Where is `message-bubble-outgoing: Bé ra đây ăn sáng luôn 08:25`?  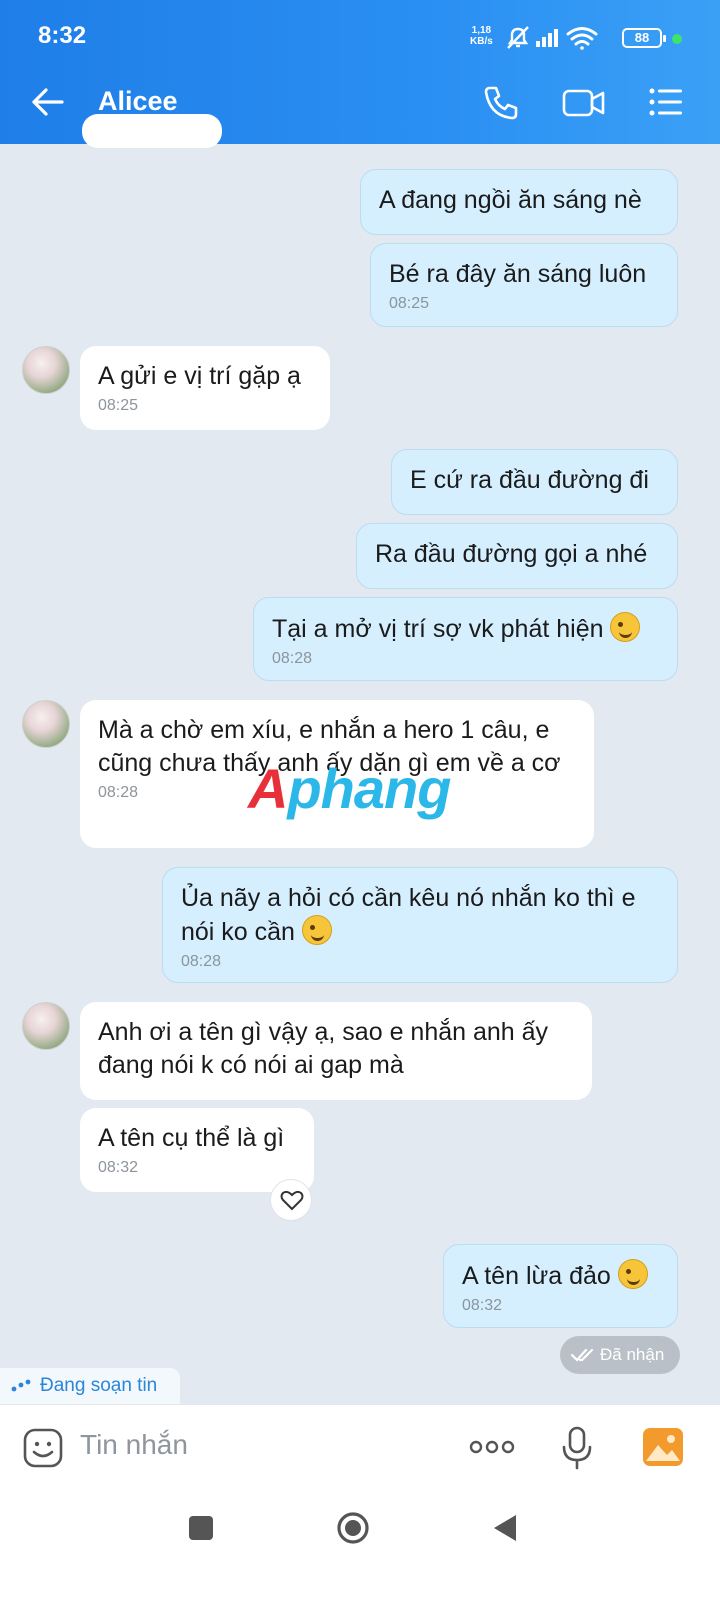 message-bubble-outgoing: Bé ra đây ăn sáng luôn 08:25 is located at coordinates (524, 285).